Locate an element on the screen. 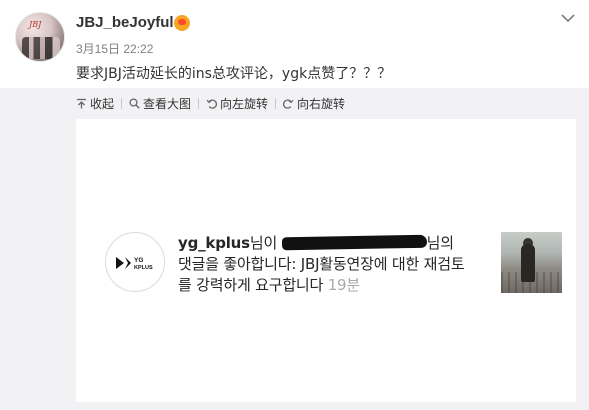 The width and height of the screenshot is (589, 410). avatar: JBJ is located at coordinates (40, 37).